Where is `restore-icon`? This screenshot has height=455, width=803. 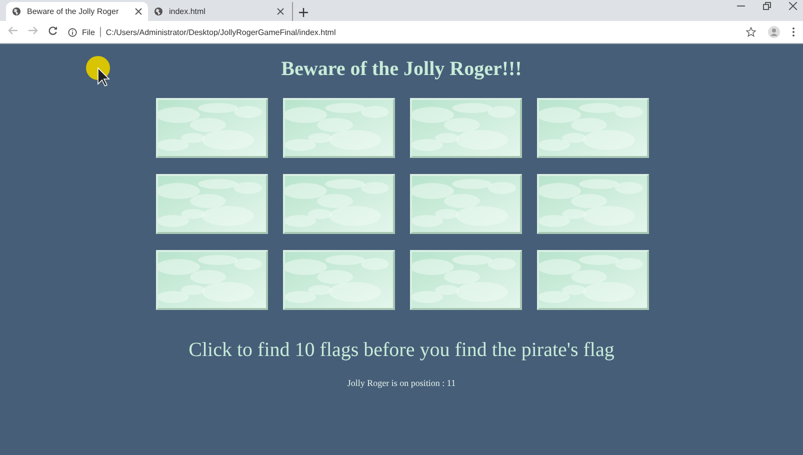
restore-icon is located at coordinates (767, 6).